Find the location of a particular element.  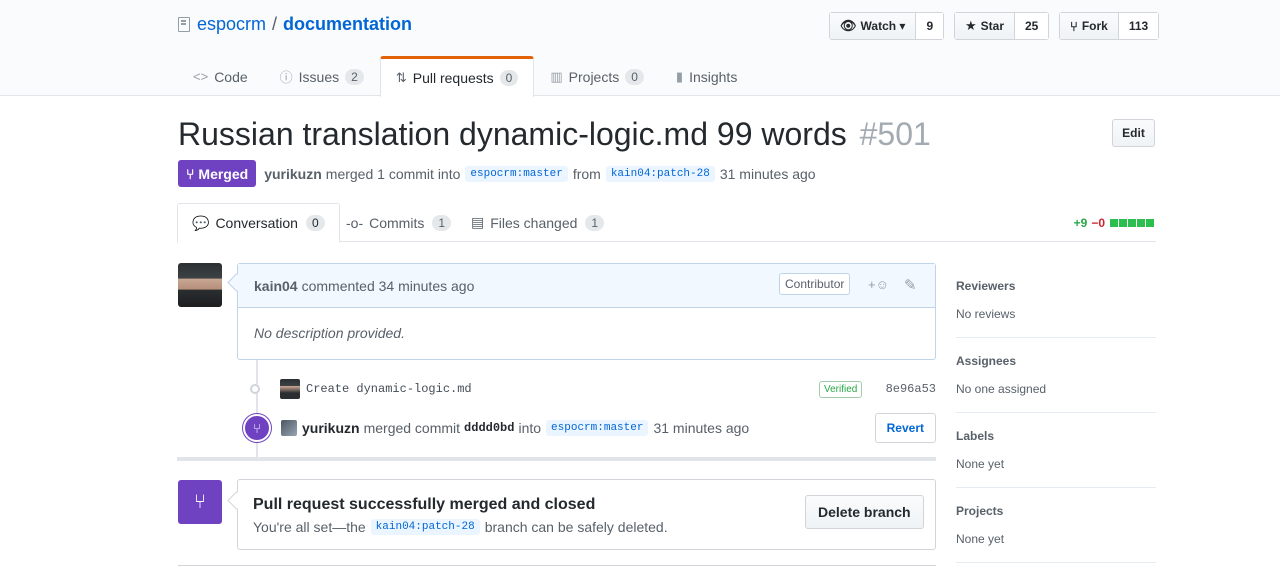

commit-icon: -o- is located at coordinates (355, 222).